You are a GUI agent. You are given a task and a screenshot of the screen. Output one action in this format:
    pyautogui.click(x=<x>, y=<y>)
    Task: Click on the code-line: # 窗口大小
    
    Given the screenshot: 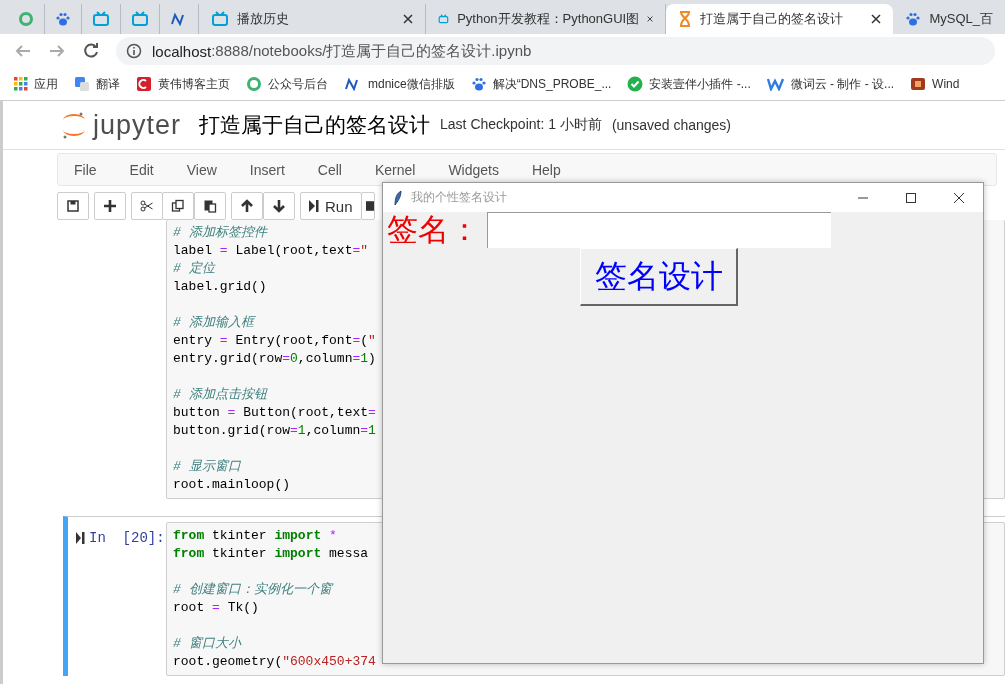 What is the action you would take?
    pyautogui.click(x=207, y=644)
    